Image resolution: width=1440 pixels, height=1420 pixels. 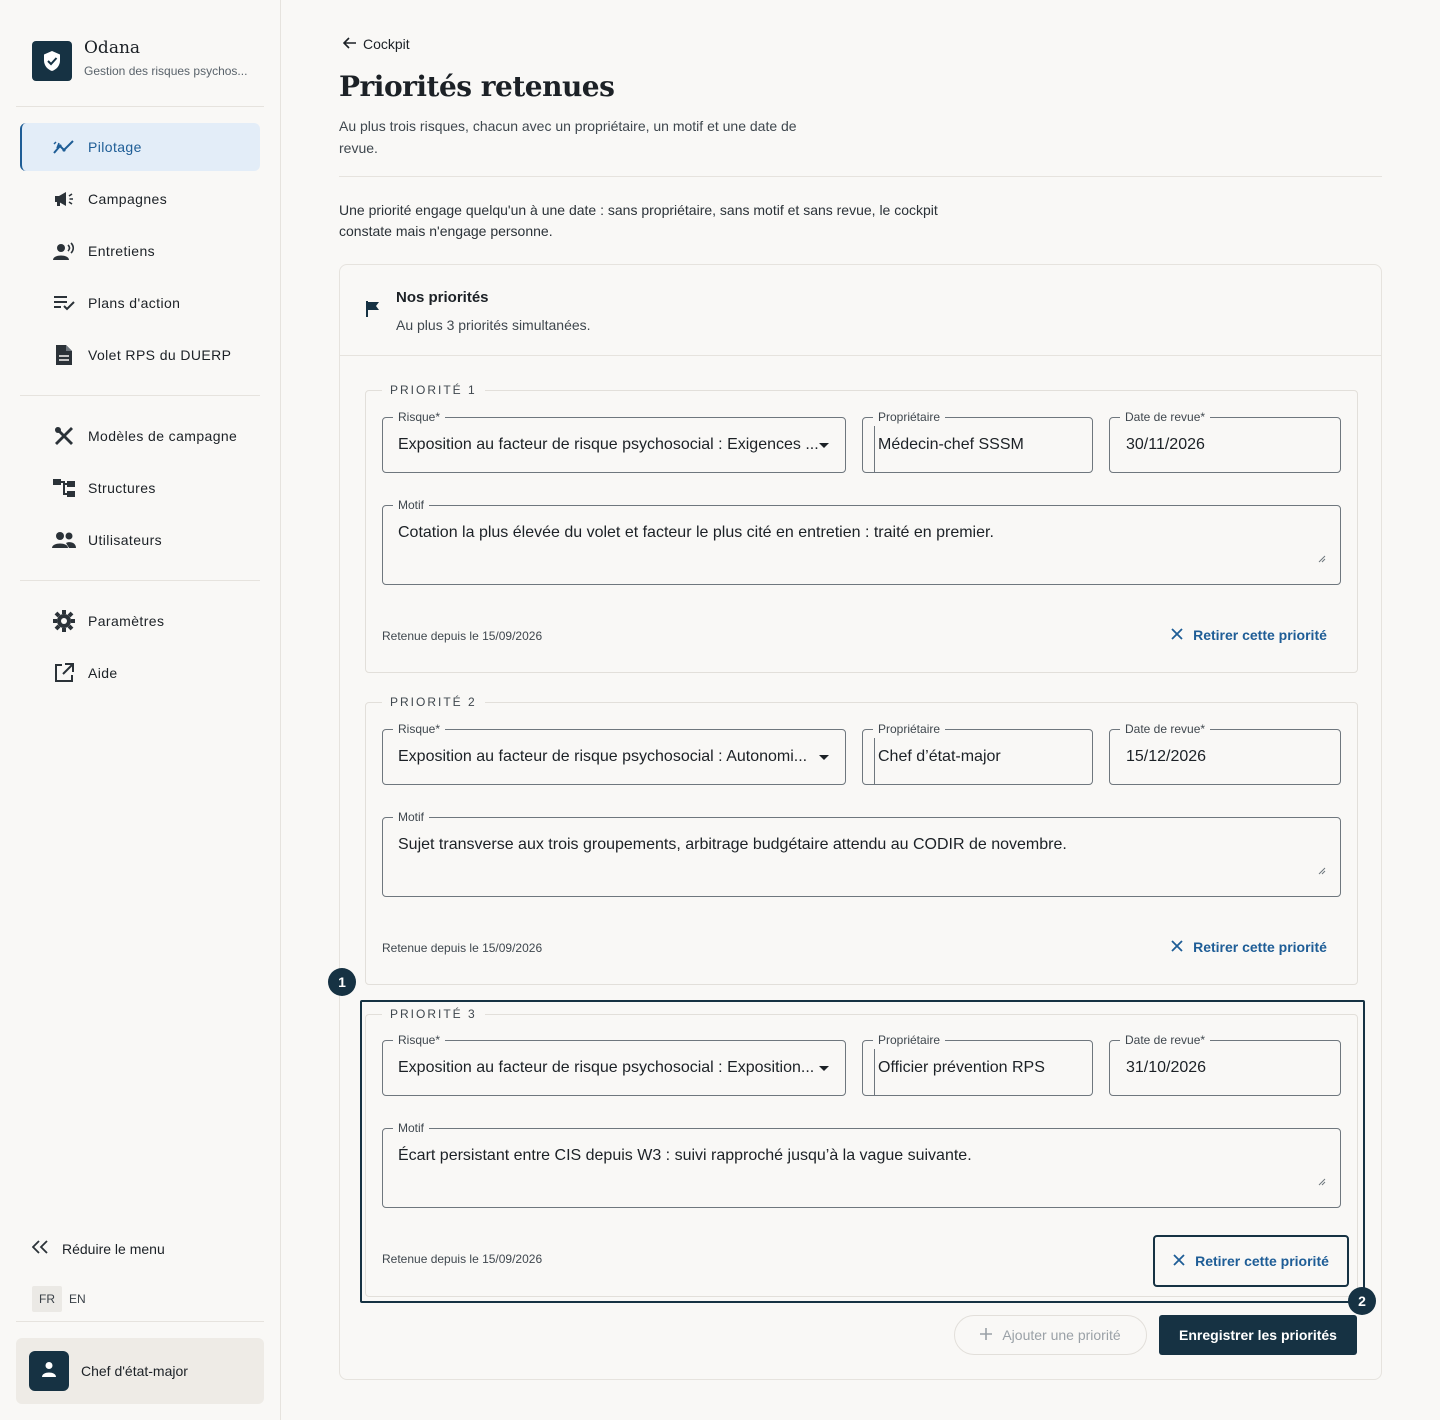 I want to click on reduce-menu-label: Réduire le menu, so click(x=113, y=1248).